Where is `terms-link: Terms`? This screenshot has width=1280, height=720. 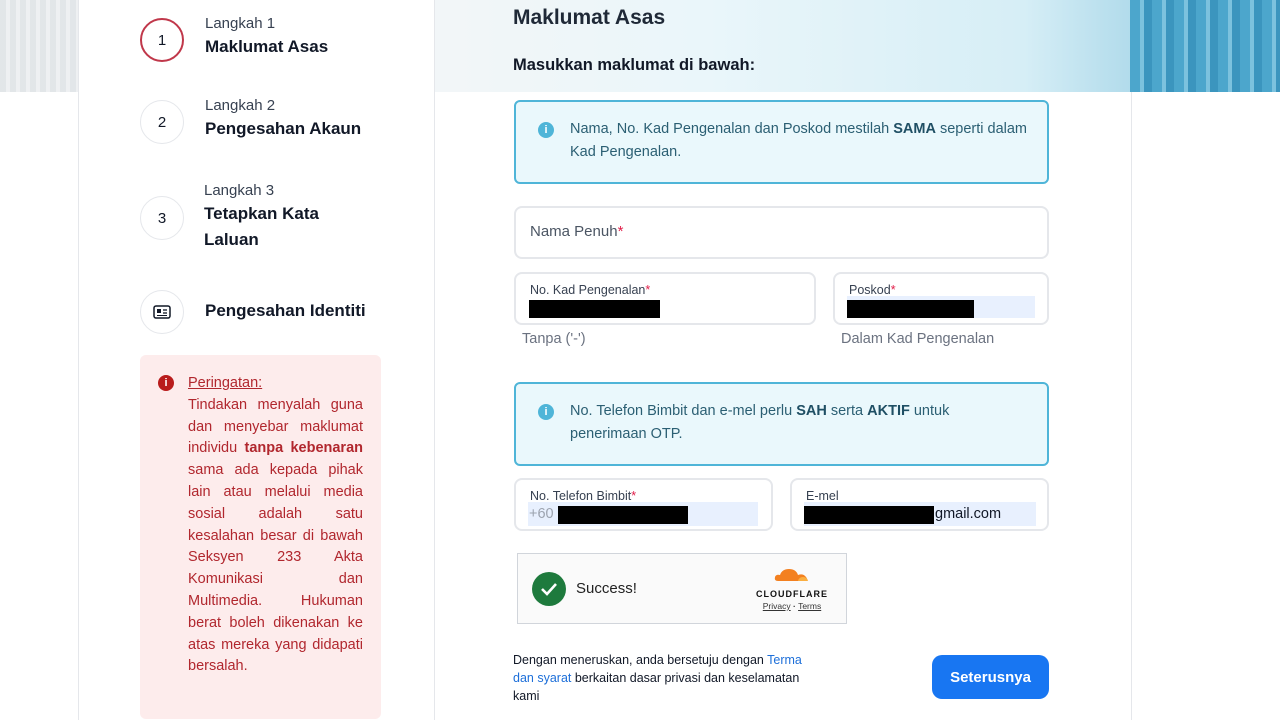
terms-link: Terms is located at coordinates (809, 606).